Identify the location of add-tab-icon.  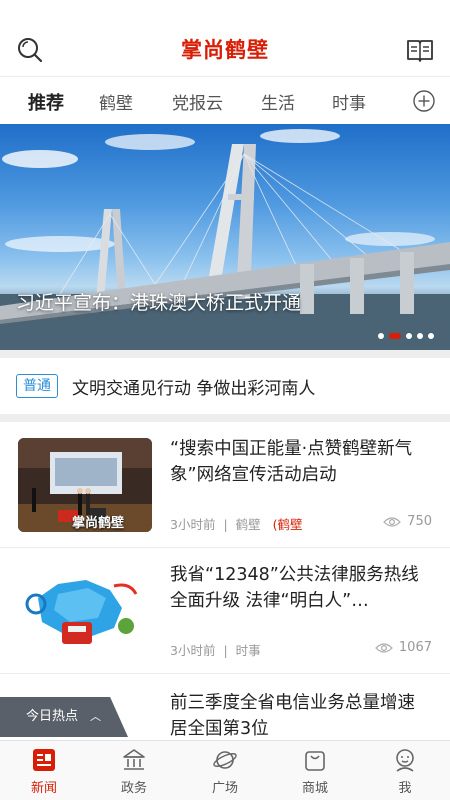
(424, 101).